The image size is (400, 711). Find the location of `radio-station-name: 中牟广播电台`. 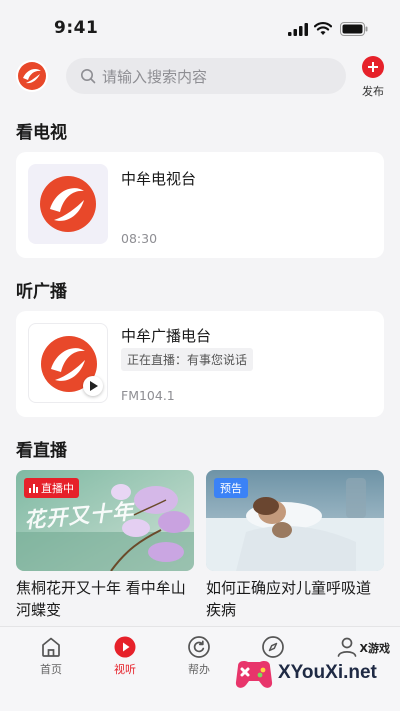

radio-station-name: 中牟广播电台 is located at coordinates (166, 336).